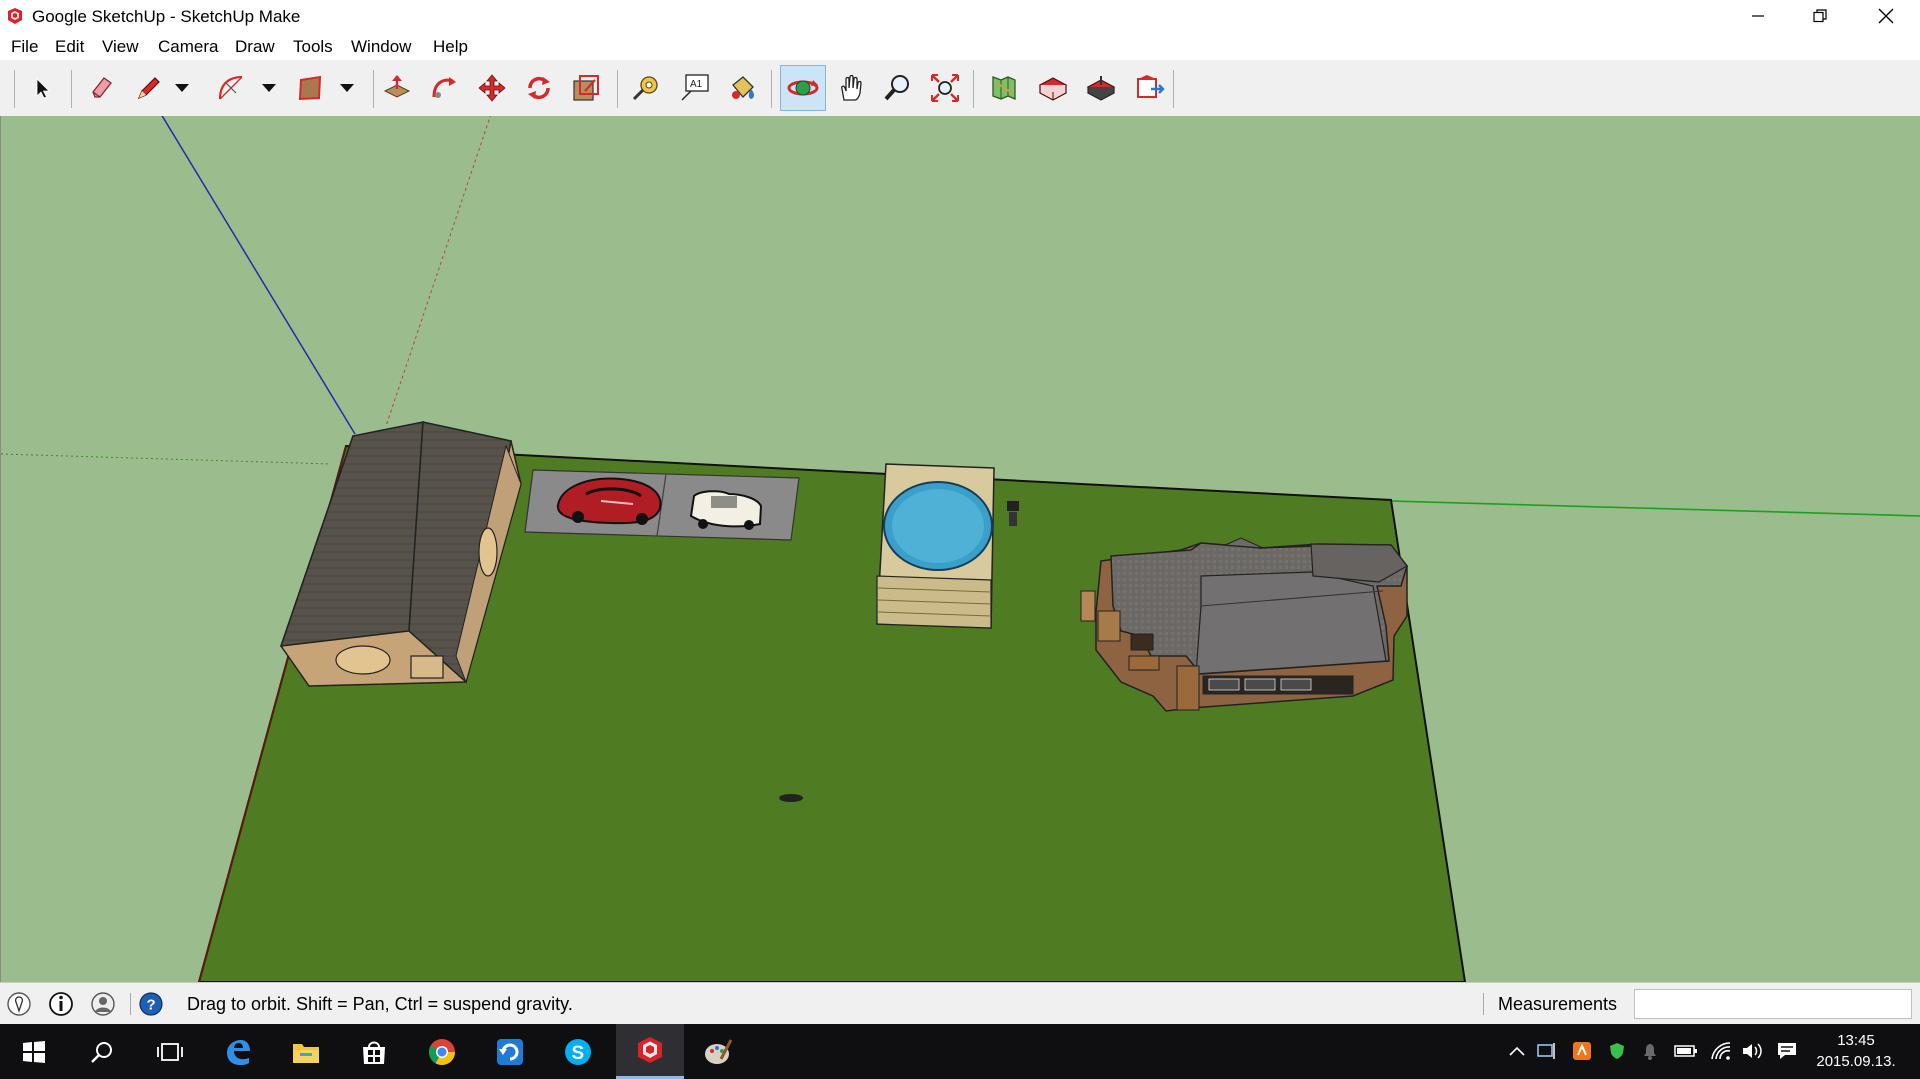  I want to click on line-tool-dropdown, so click(182, 88).